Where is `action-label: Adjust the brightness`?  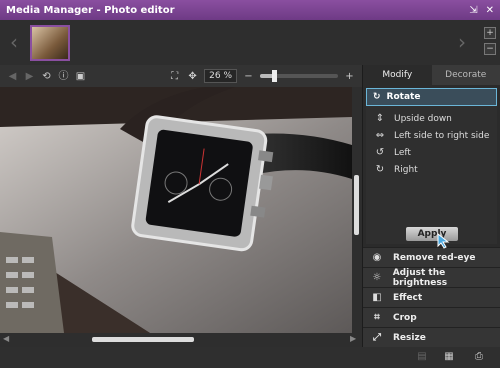 action-label: Adjust the brightness is located at coordinates (420, 277).